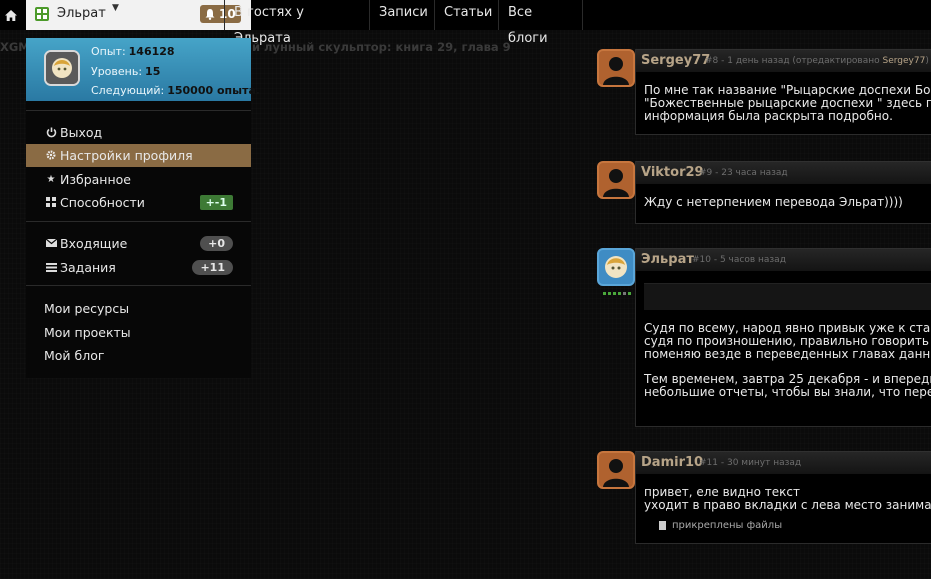  I want to click on gear-icon, so click(51, 155).